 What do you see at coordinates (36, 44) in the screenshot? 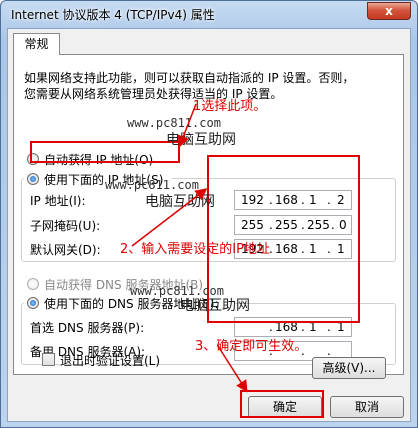
I see `tab-general: 常规` at bounding box center [36, 44].